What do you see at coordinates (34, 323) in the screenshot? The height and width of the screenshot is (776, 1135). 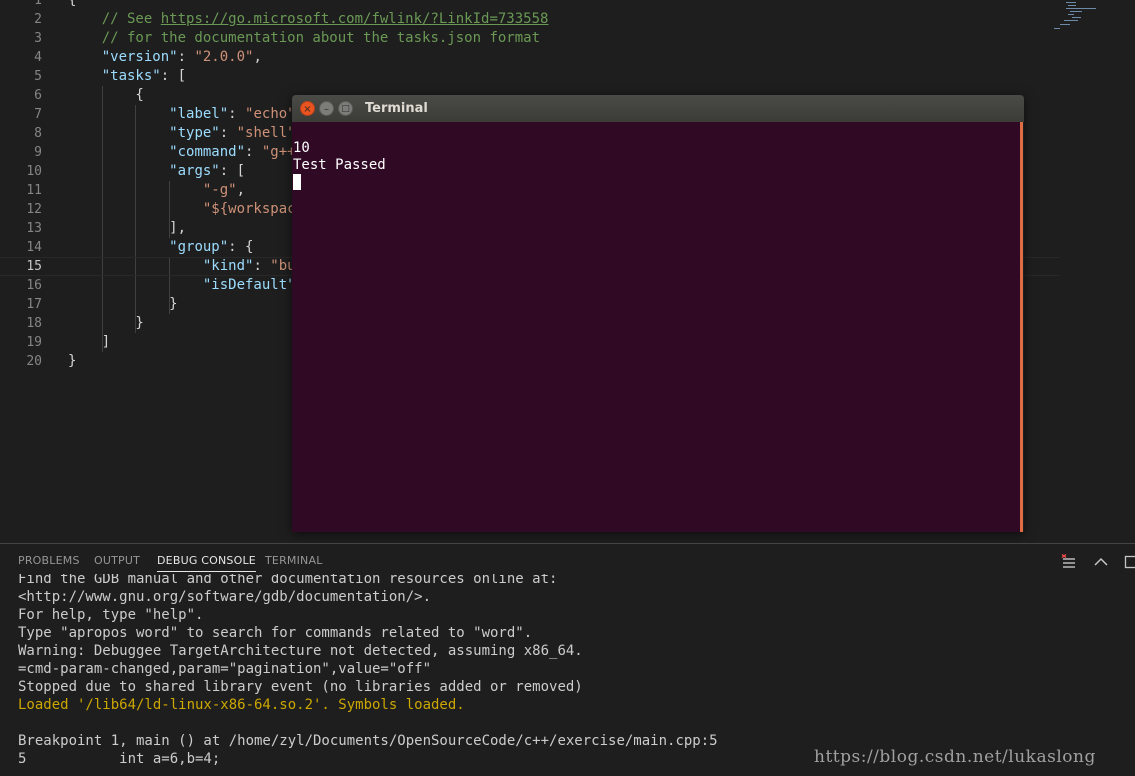 I see `line-number: 18` at bounding box center [34, 323].